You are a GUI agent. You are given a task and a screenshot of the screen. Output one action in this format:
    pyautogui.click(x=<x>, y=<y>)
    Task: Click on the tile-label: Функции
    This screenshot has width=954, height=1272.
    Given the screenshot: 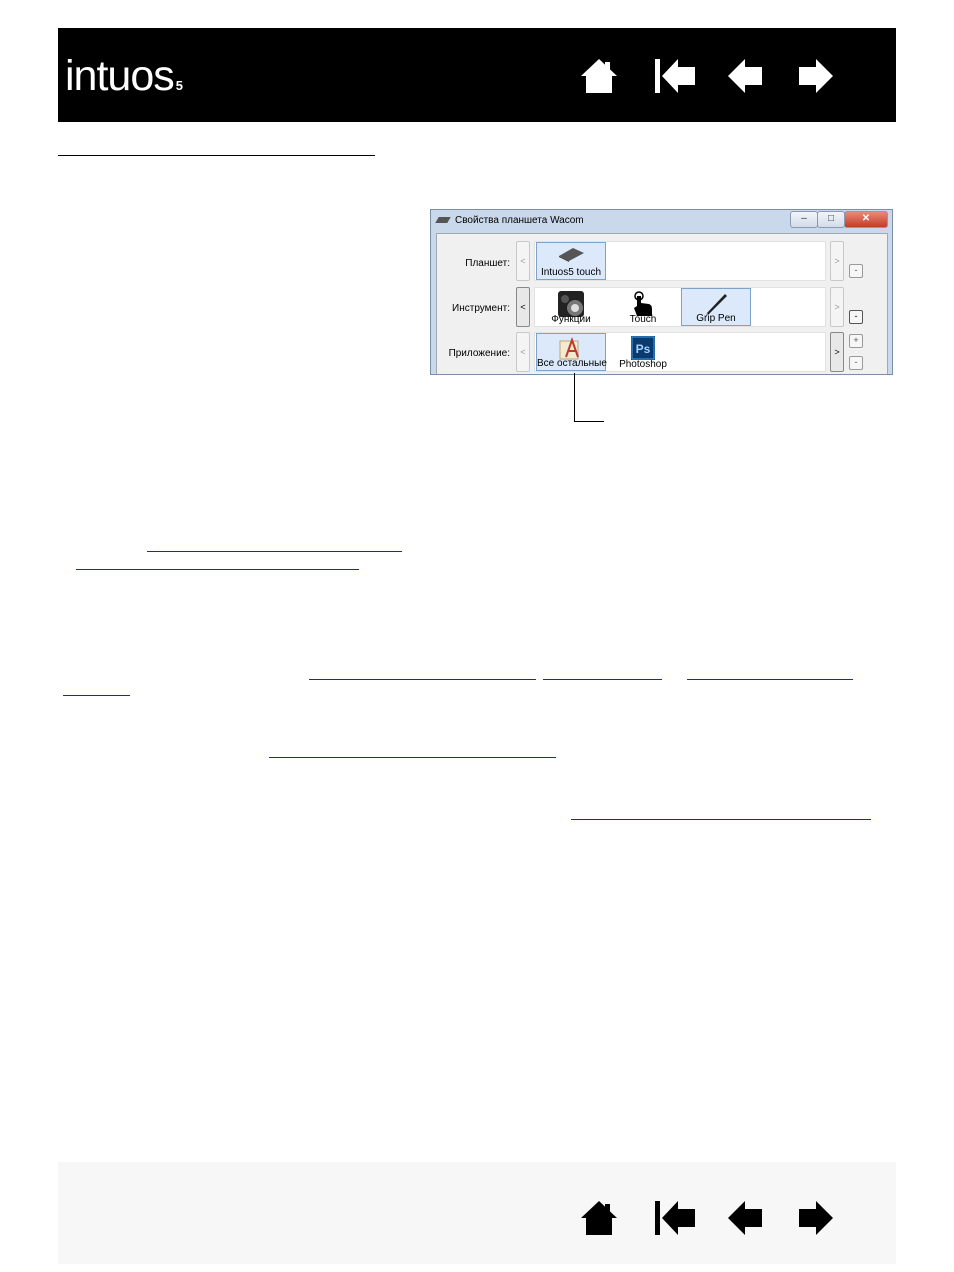 What is the action you would take?
    pyautogui.click(x=571, y=319)
    